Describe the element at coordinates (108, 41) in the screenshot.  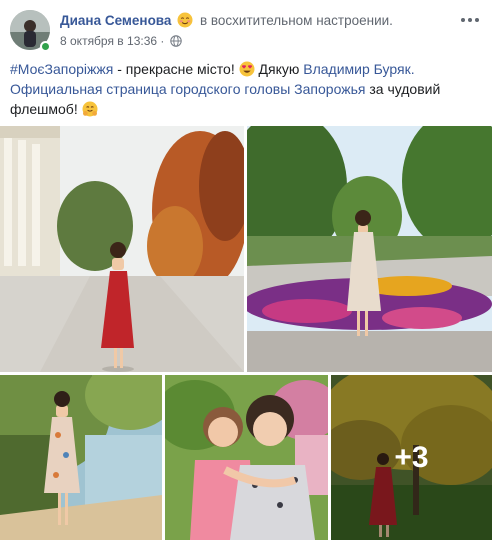
I see `timestamp: 8 октября в 13:36` at that location.